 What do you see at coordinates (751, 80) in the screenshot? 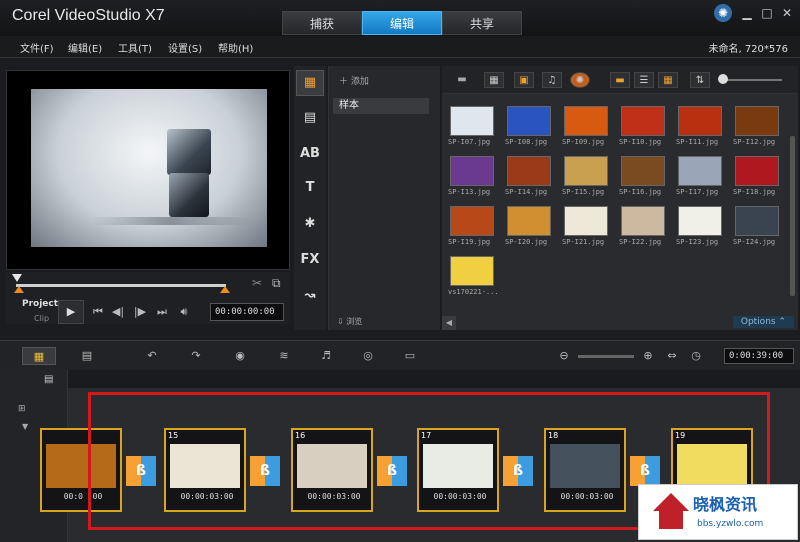
I see `thumbnail-size-slider` at bounding box center [751, 80].